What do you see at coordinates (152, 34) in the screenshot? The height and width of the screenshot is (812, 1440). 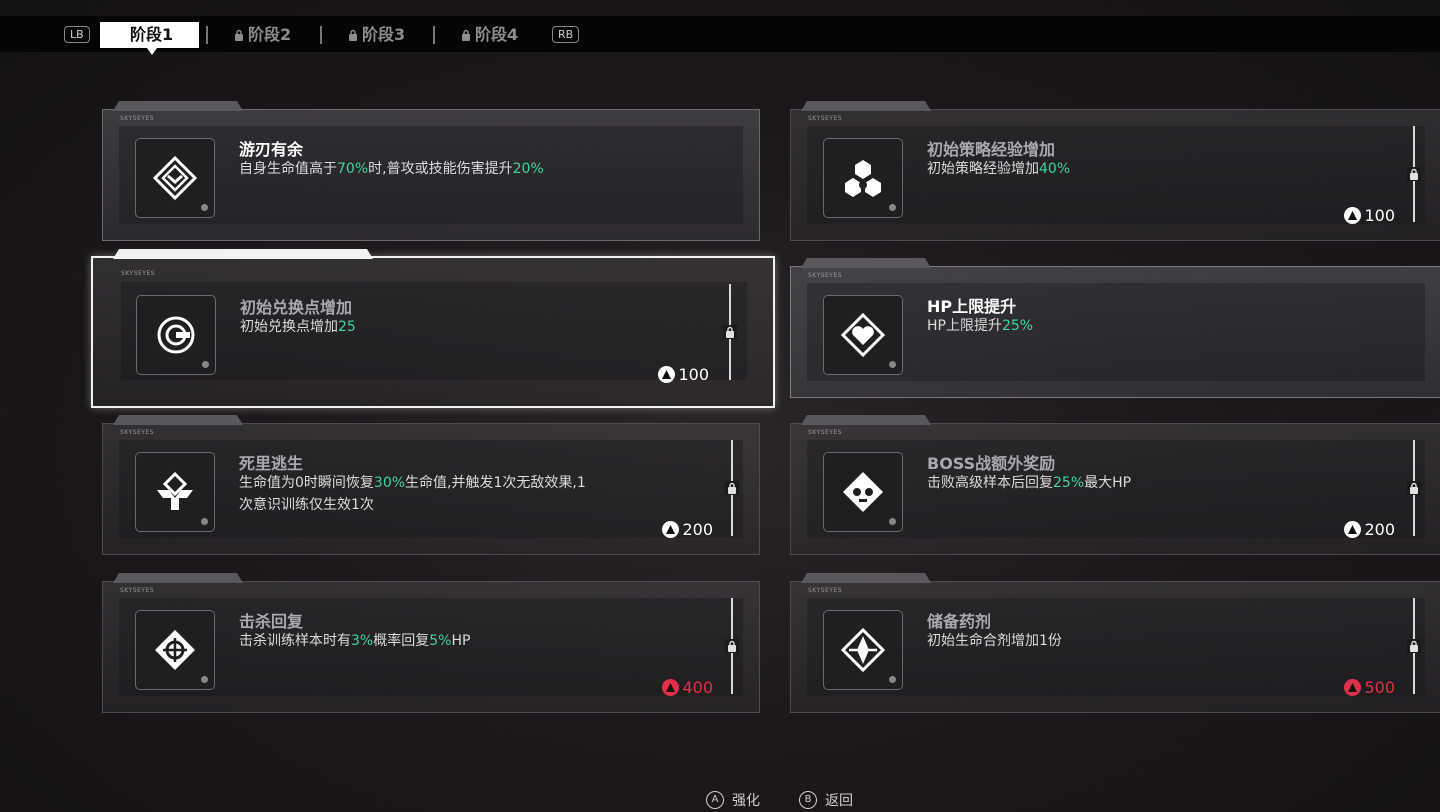 I see `tab-stage-1-label: 阶段1` at bounding box center [152, 34].